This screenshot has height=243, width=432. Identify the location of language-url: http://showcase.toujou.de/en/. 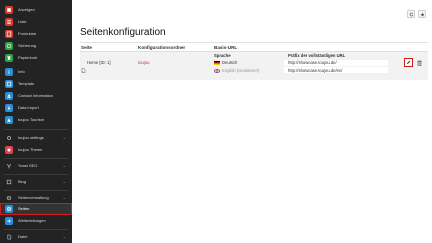
(315, 71).